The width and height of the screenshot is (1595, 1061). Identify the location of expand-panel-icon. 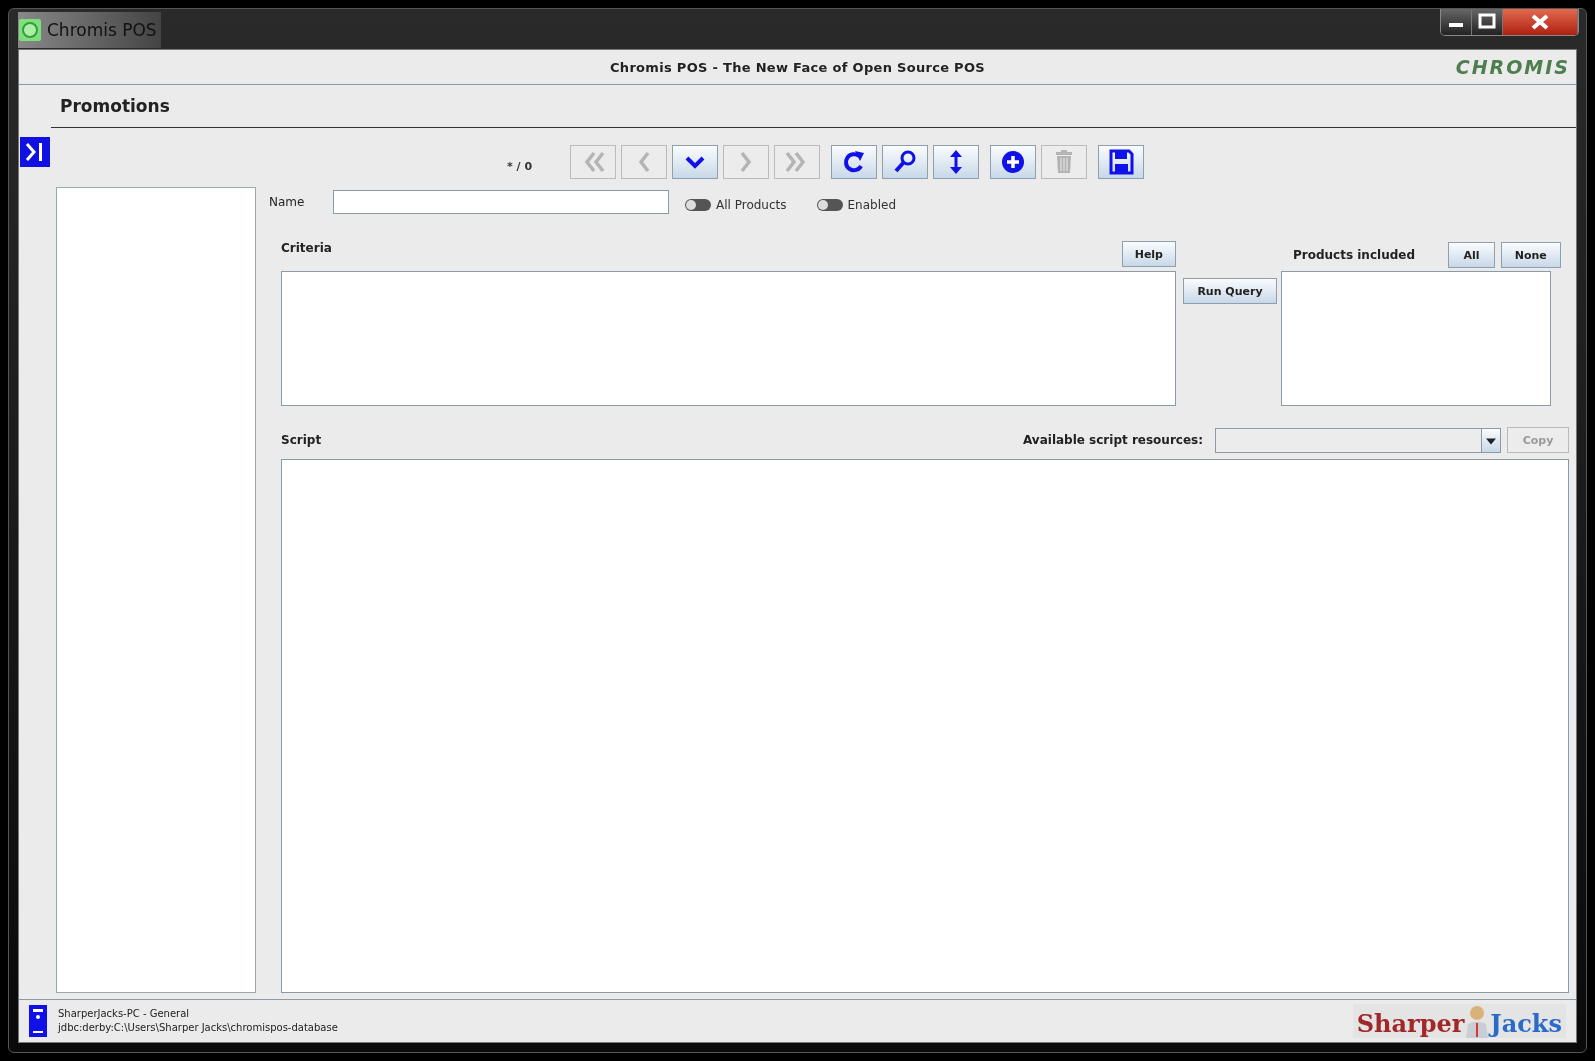
(35, 152).